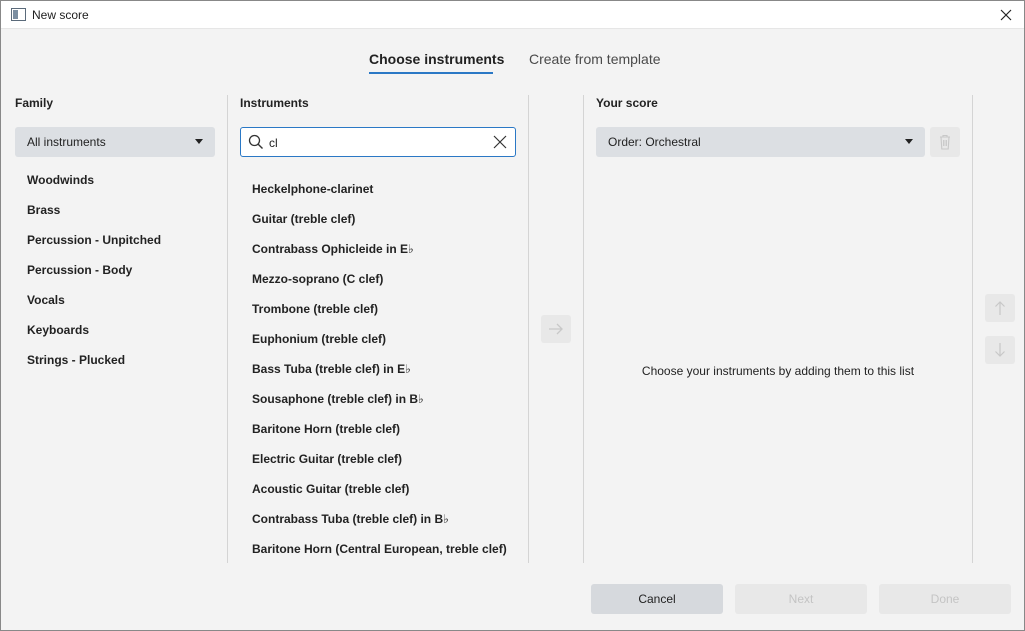 The width and height of the screenshot is (1025, 631). Describe the element at coordinates (256, 142) in the screenshot. I see `search-icon` at that location.